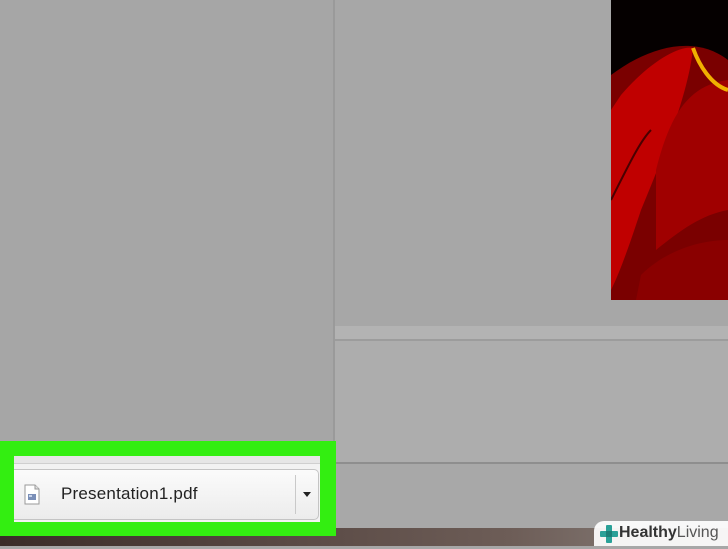  I want to click on watermark-text: HealthyLiving, so click(669, 533).